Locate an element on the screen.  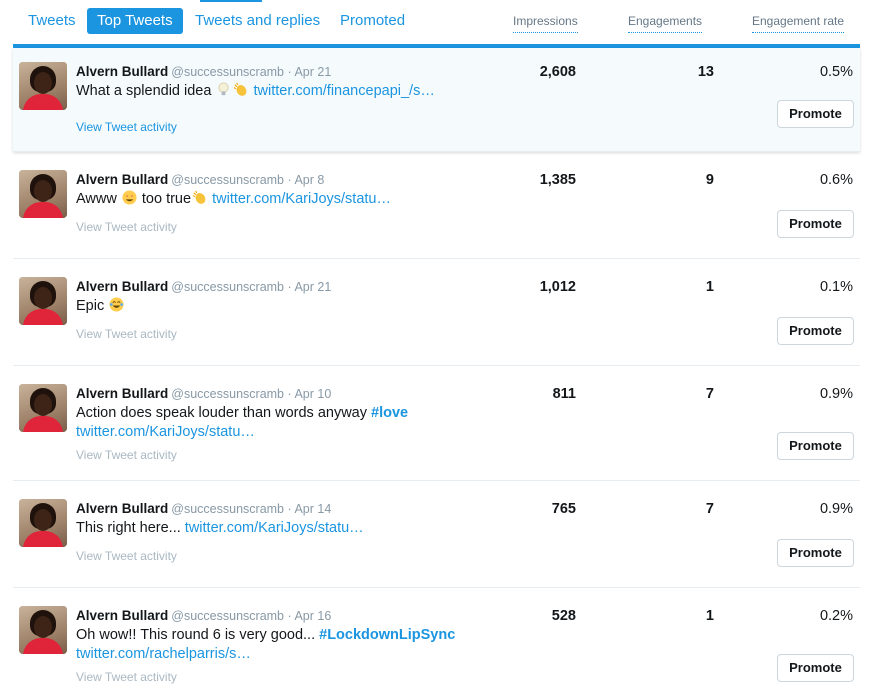
impressions-header: Impressions is located at coordinates (545, 23).